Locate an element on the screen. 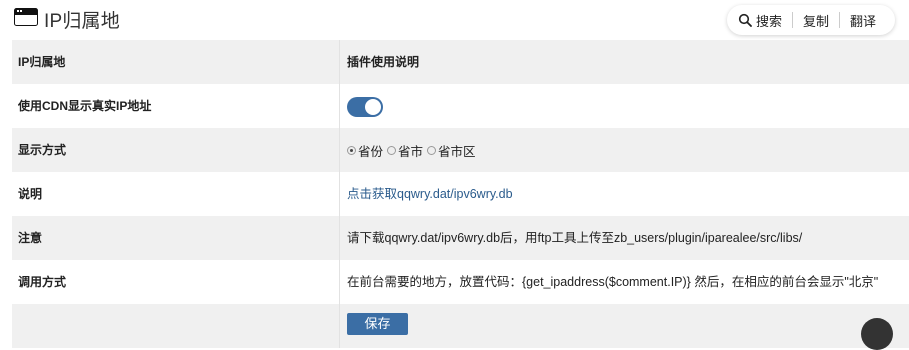 The width and height of the screenshot is (909, 350). download-link: 点击获取qqwry.dat/ipv6wry.db is located at coordinates (430, 194).